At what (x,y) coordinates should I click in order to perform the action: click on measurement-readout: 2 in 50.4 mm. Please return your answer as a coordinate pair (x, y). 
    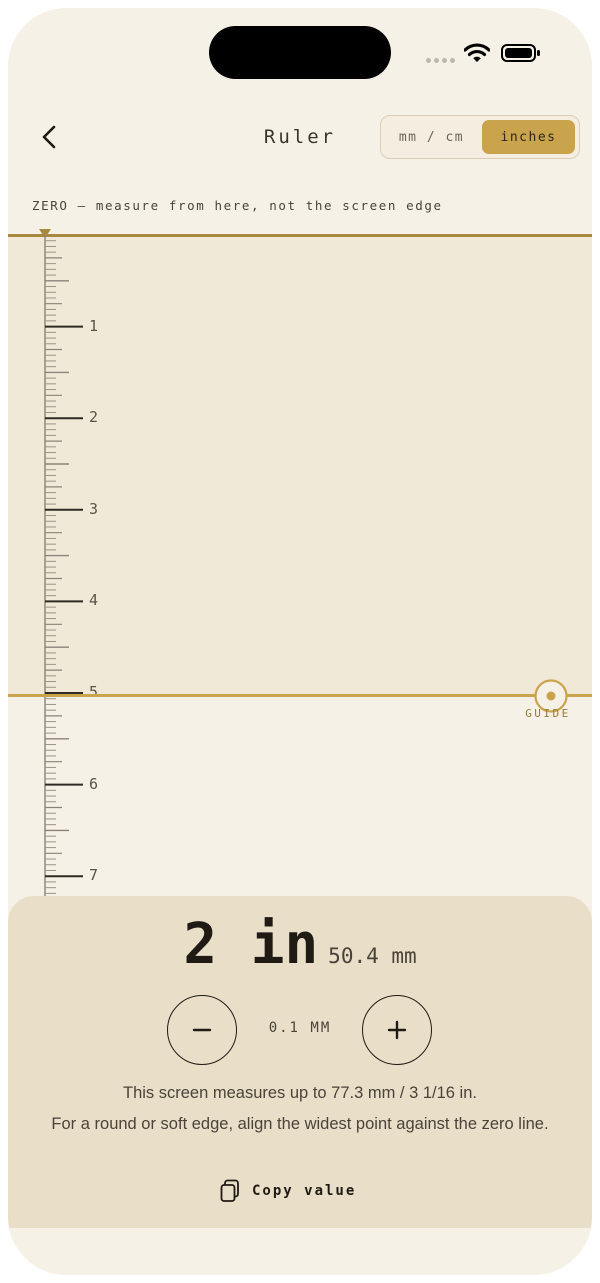
    Looking at the image, I should click on (300, 944).